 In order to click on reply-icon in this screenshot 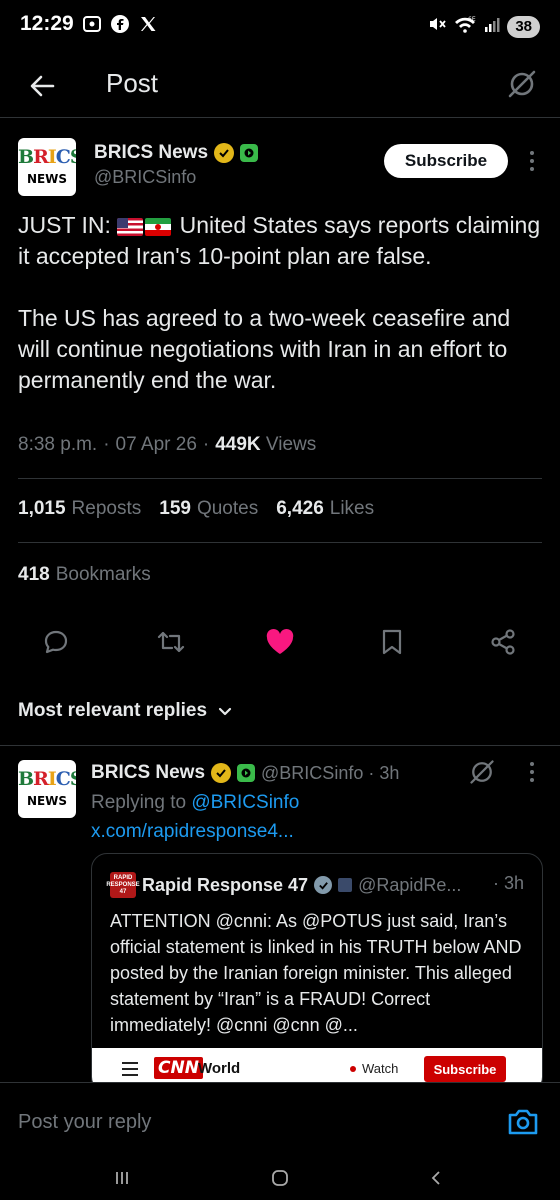, I will do `click(56, 642)`.